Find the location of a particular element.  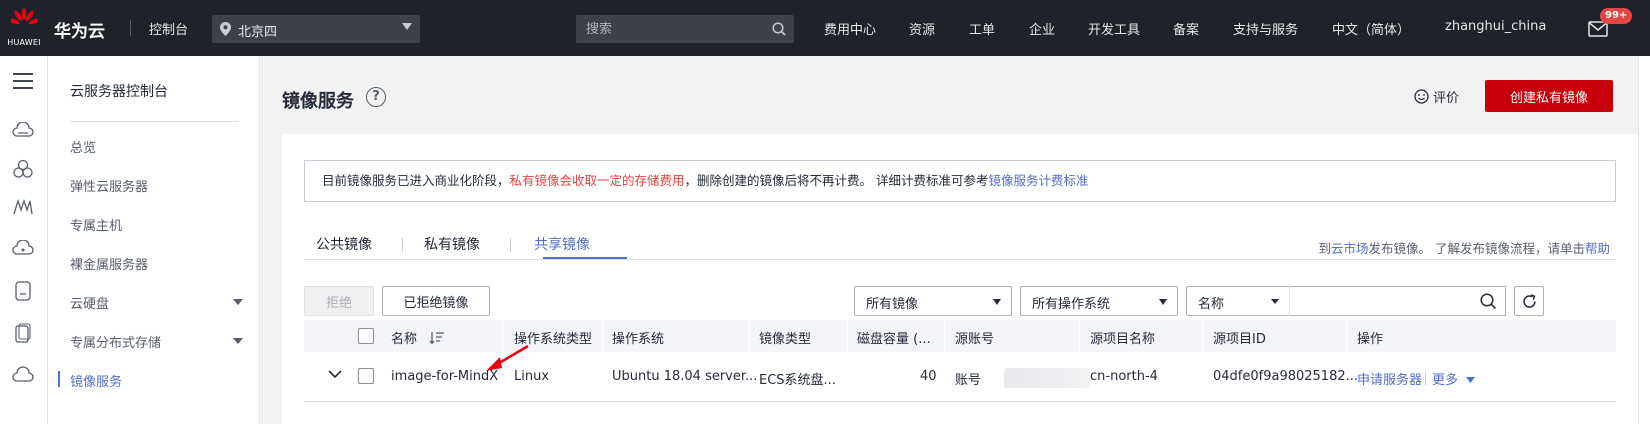

image-filter-value: 所有镜像 is located at coordinates (892, 304).